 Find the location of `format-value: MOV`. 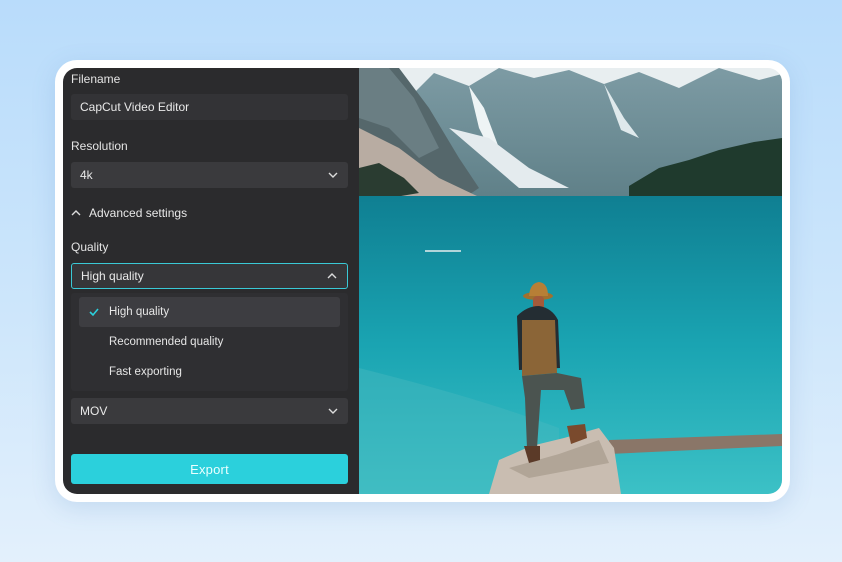

format-value: MOV is located at coordinates (94, 411).